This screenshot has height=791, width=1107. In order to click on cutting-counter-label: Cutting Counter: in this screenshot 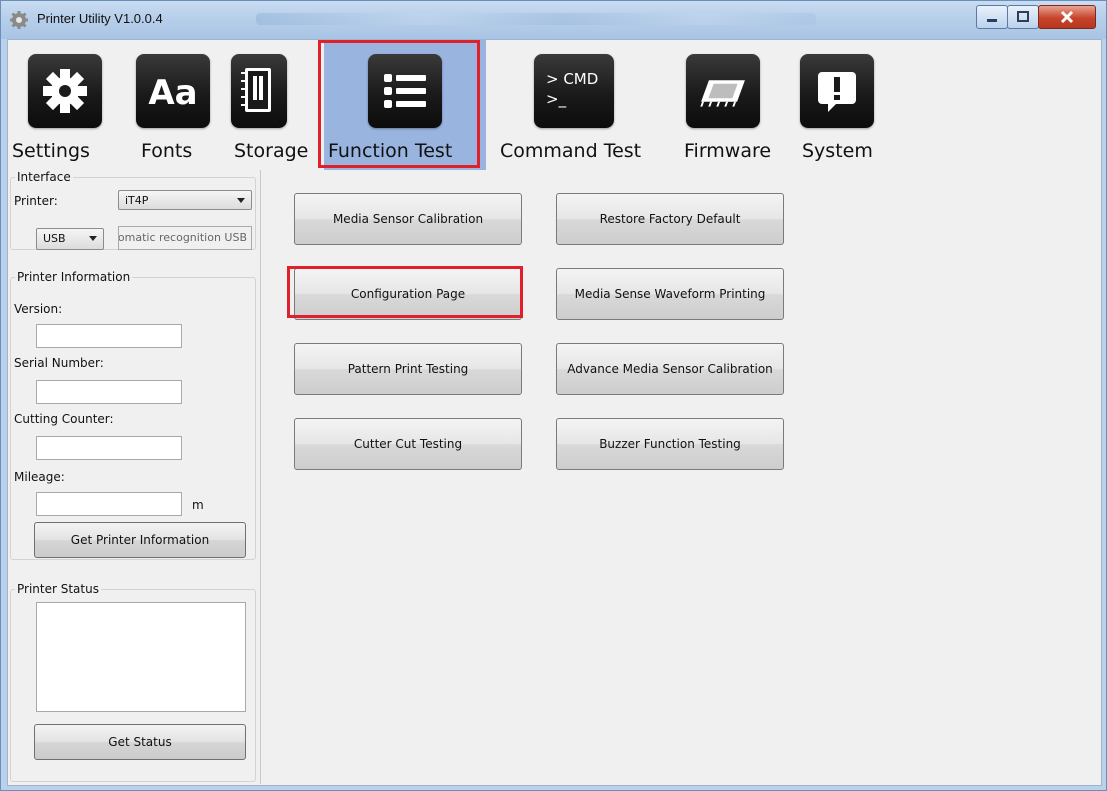, I will do `click(64, 419)`.